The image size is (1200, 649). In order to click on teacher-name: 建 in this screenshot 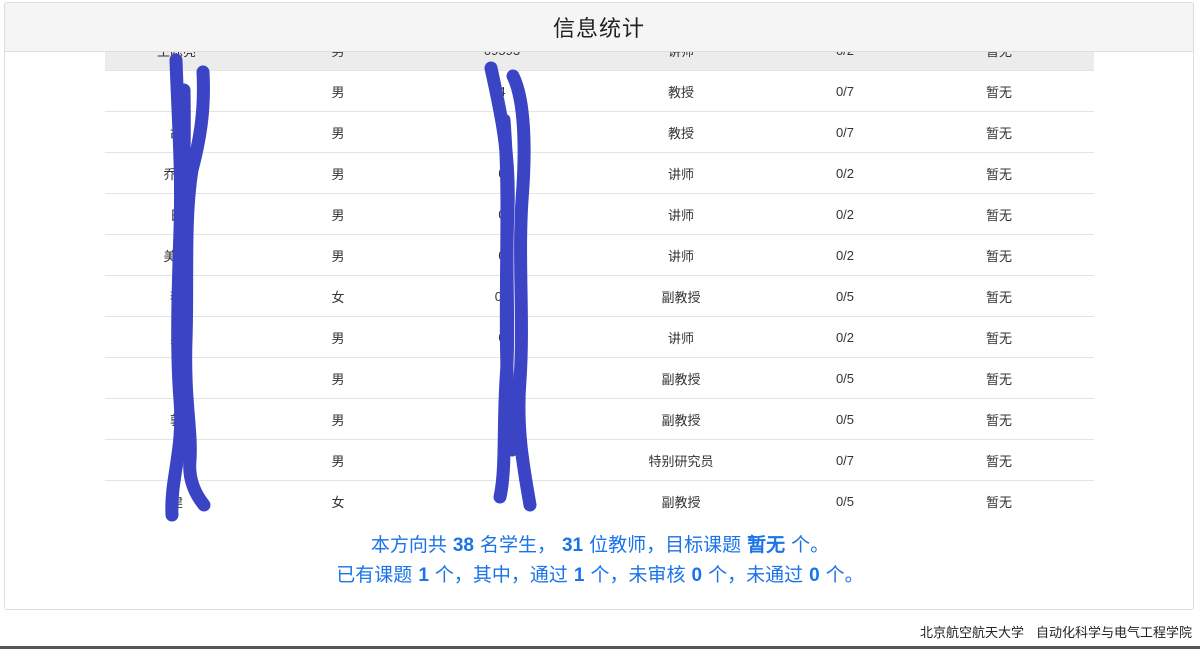, I will do `click(176, 500)`.